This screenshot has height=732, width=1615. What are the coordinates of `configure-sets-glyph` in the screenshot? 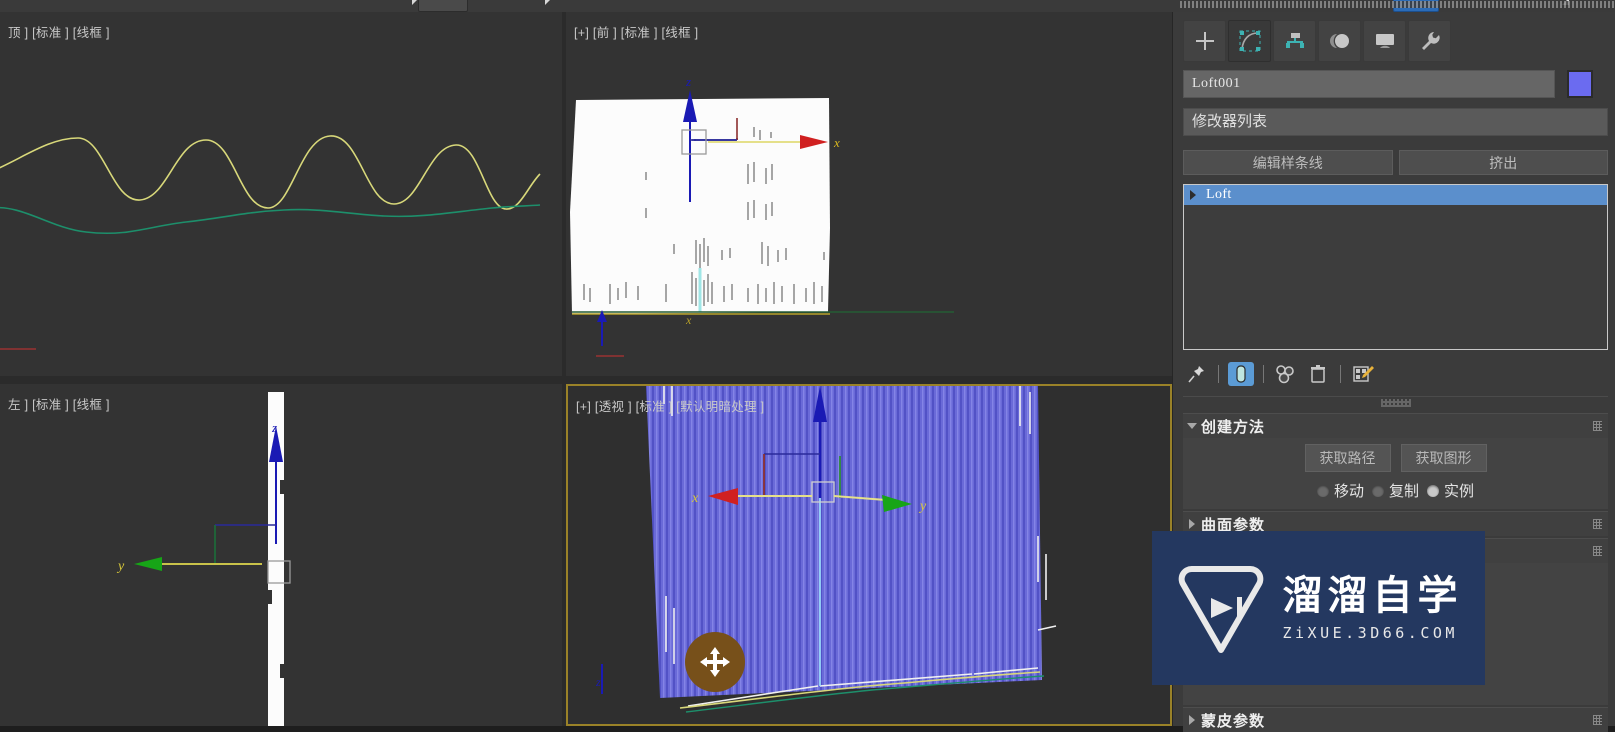 It's located at (1363, 374).